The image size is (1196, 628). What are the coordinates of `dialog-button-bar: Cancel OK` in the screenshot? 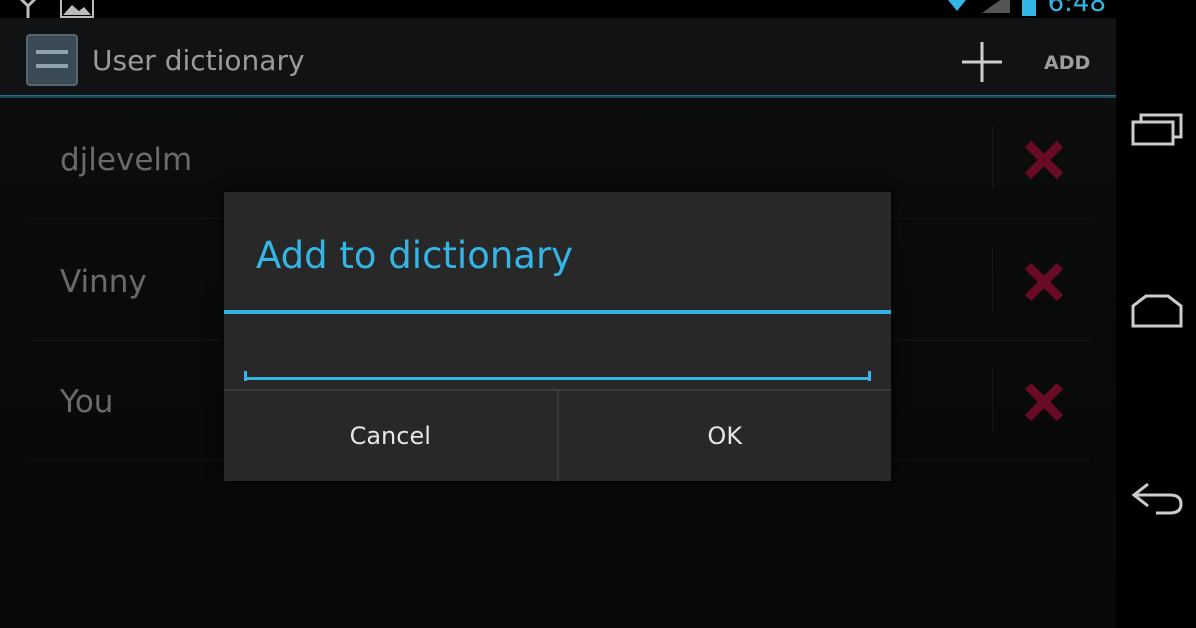 It's located at (557, 435).